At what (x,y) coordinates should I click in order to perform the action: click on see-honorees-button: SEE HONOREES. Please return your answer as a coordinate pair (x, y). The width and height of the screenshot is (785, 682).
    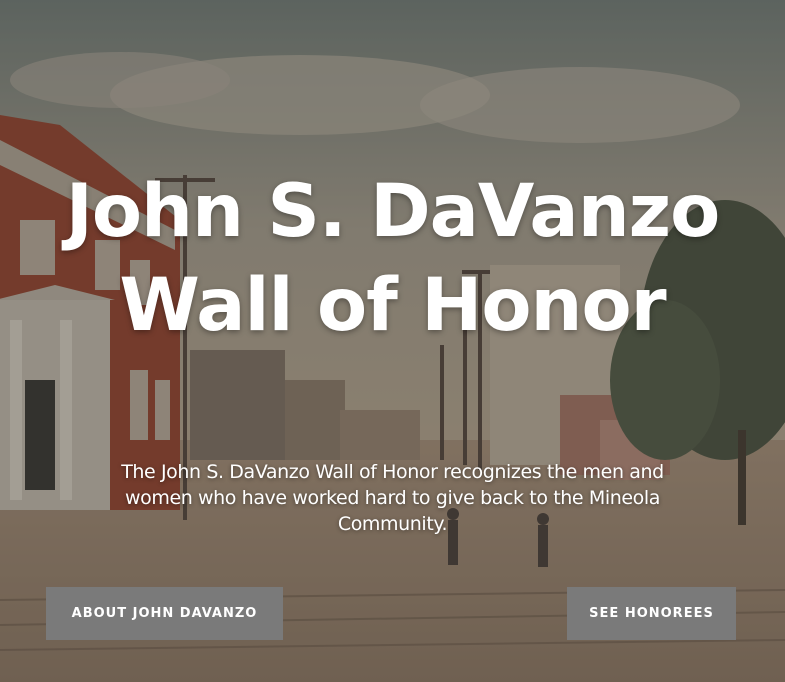
    Looking at the image, I should click on (651, 613).